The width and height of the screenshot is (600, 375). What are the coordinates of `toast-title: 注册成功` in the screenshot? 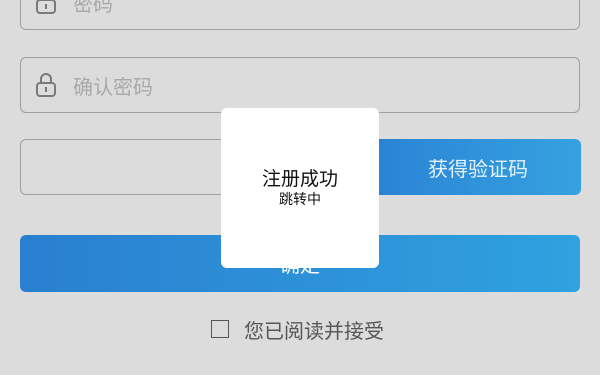 It's located at (299, 179).